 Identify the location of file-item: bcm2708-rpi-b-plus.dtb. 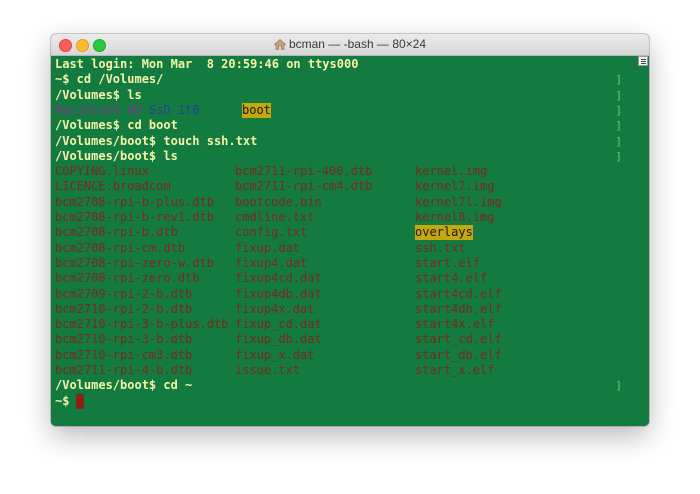
(134, 201).